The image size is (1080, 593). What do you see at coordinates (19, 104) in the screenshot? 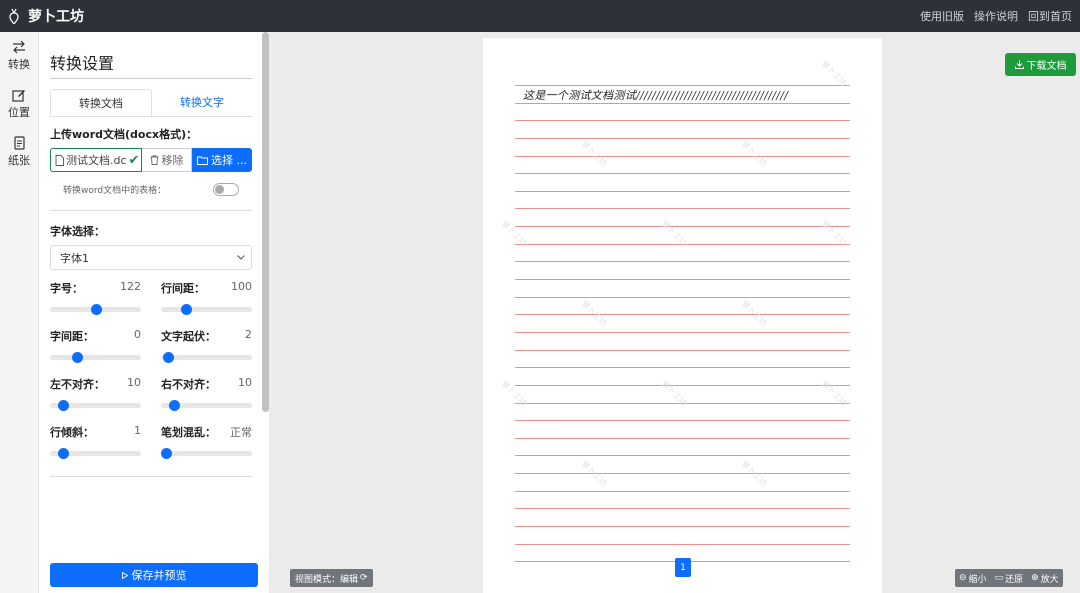
I see `rail-item-position: 位置` at bounding box center [19, 104].